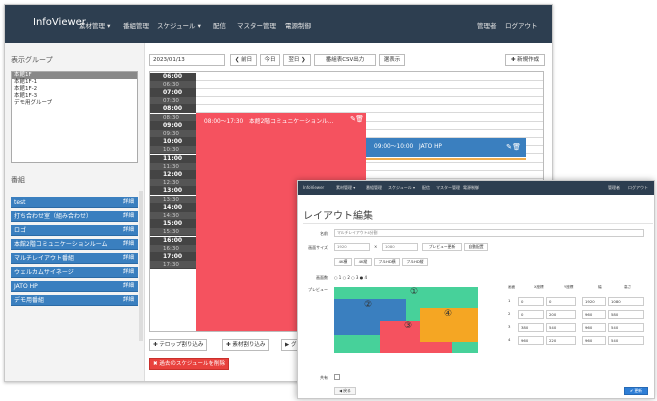 The image size is (657, 401). Describe the element at coordinates (636, 391) in the screenshot. I see `save-button: ✔ 更新` at that location.